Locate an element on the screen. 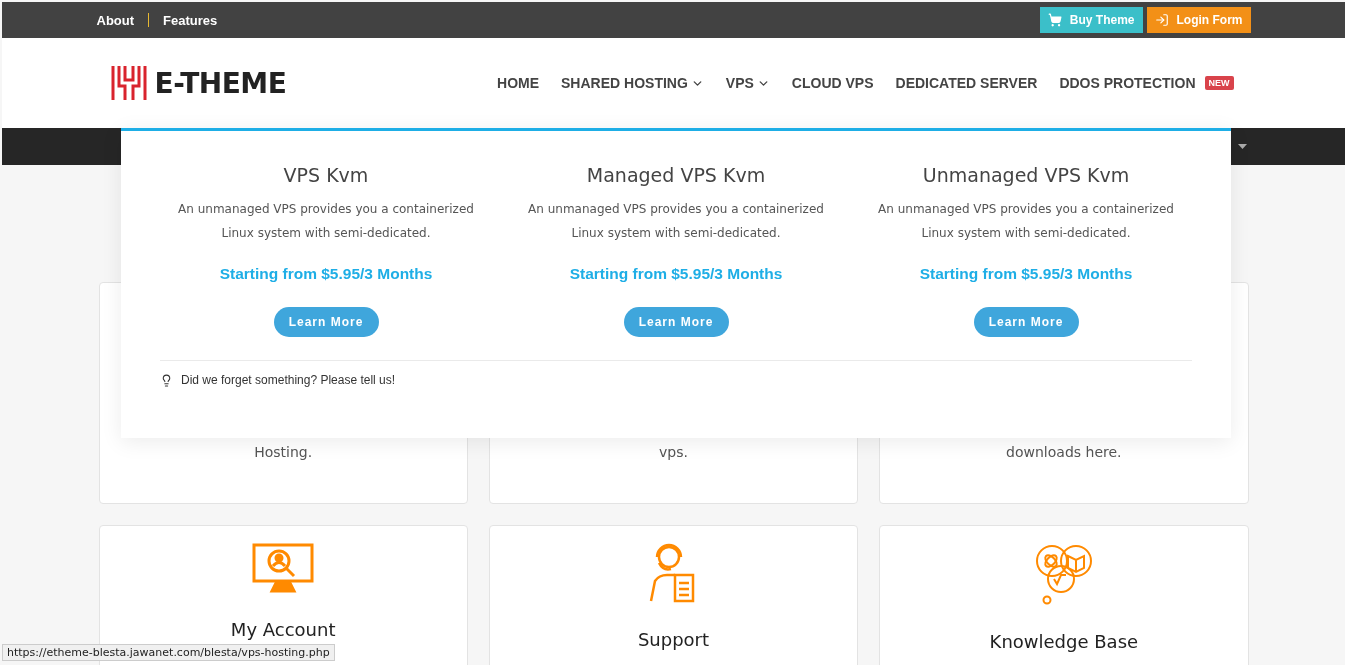 The height and width of the screenshot is (665, 1345). nav-link: HOME is located at coordinates (518, 83).